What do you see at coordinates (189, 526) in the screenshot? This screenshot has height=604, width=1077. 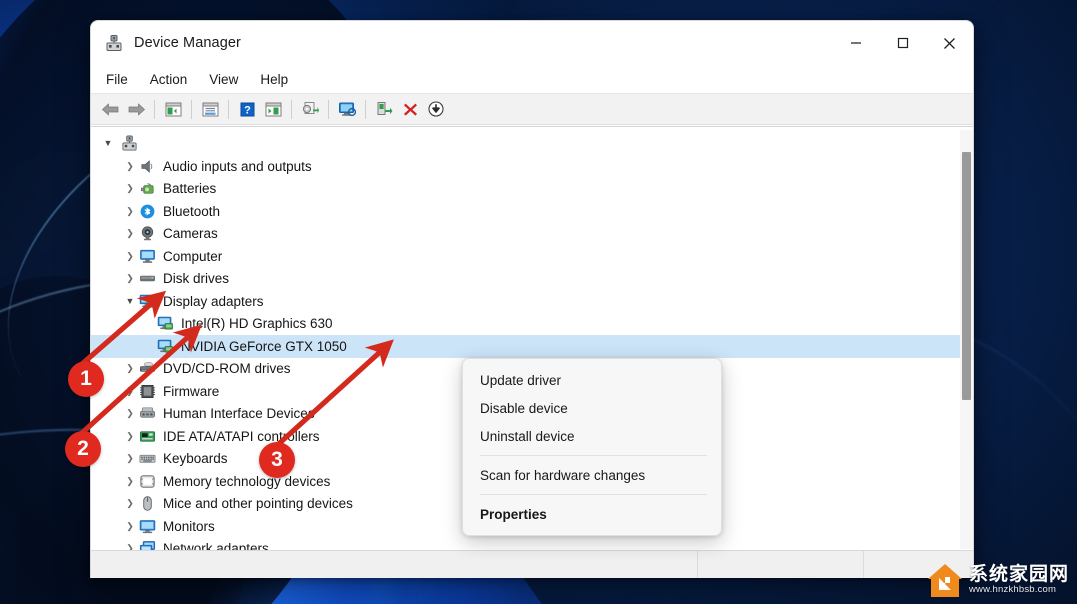 I see `tree-row-label: Monitors` at bounding box center [189, 526].